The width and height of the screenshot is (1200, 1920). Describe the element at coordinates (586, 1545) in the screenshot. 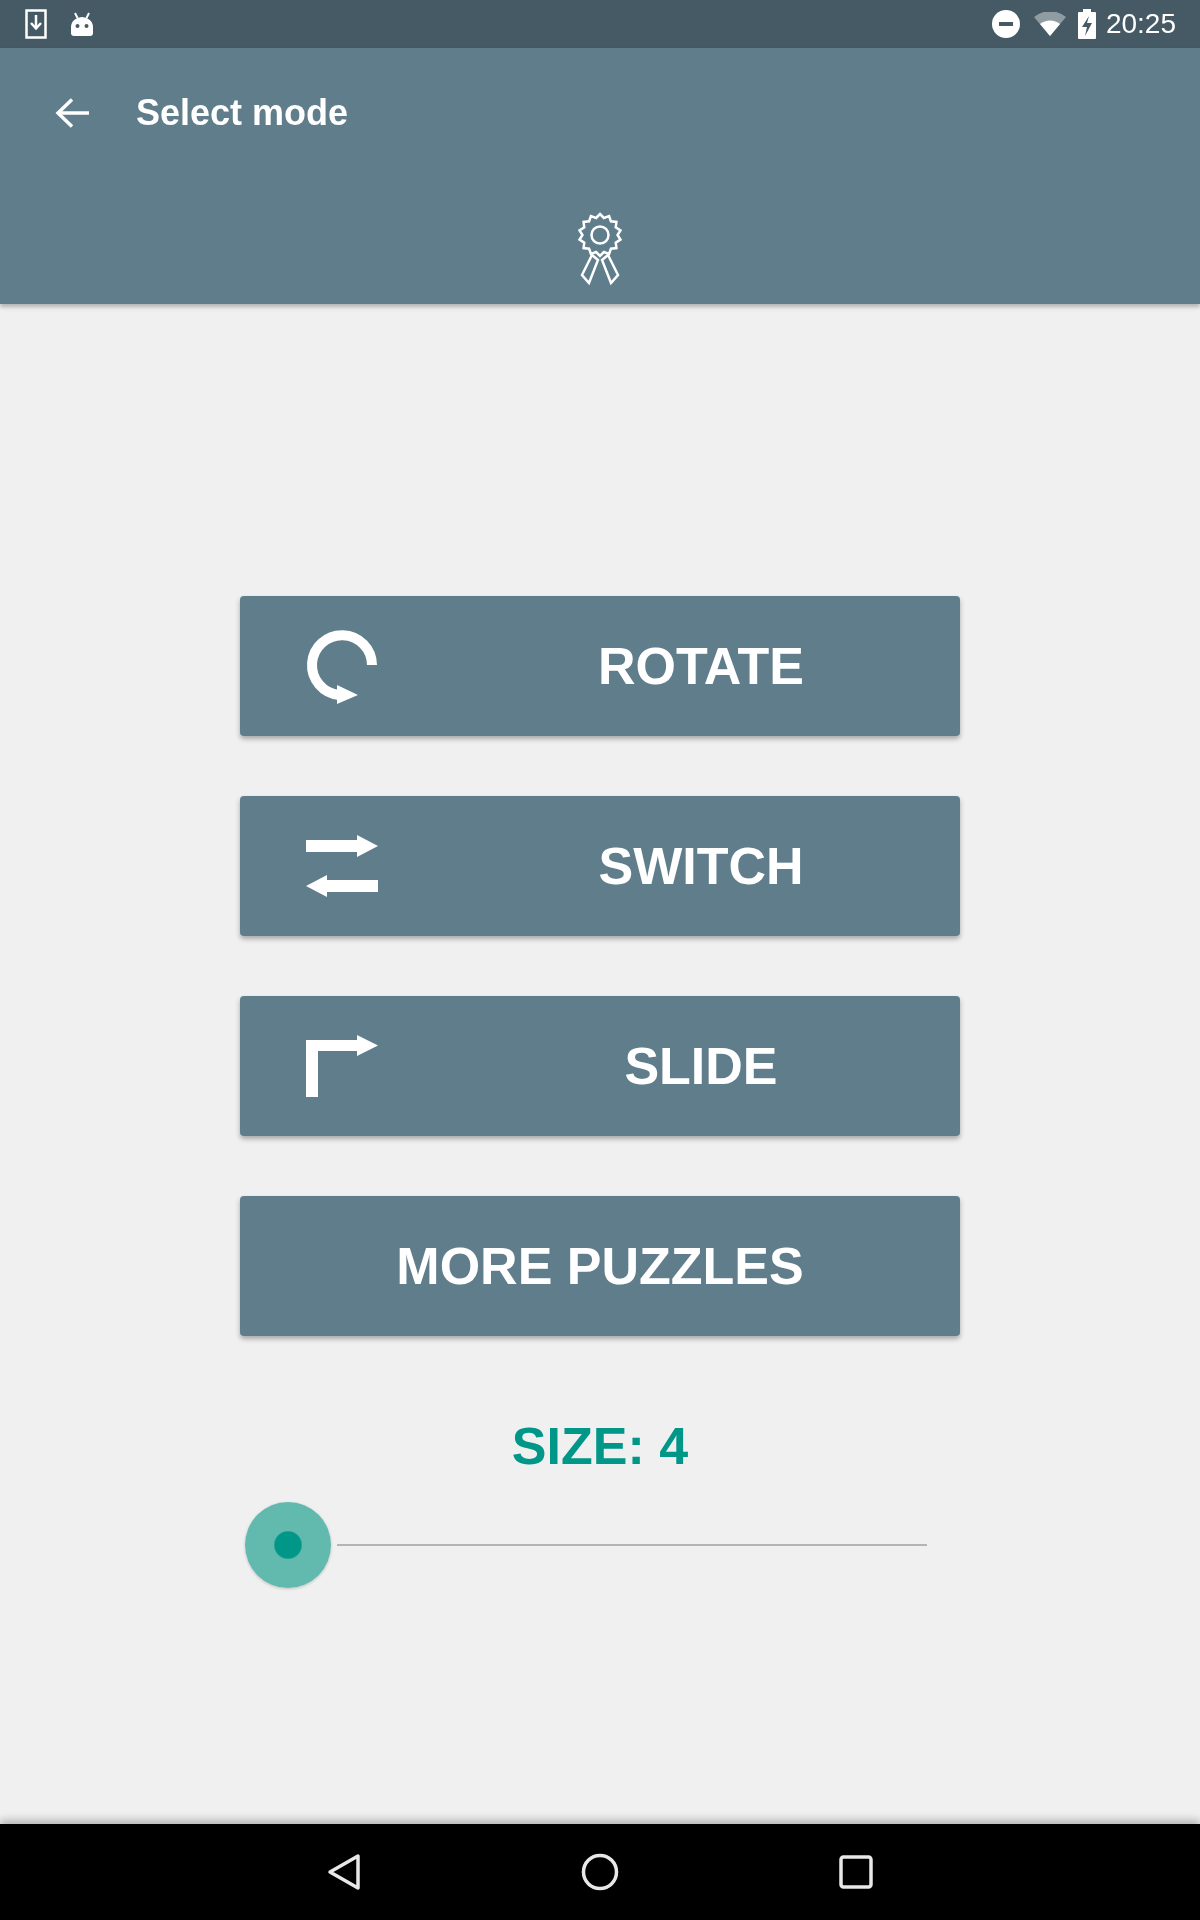

I see `size-slider-track` at that location.